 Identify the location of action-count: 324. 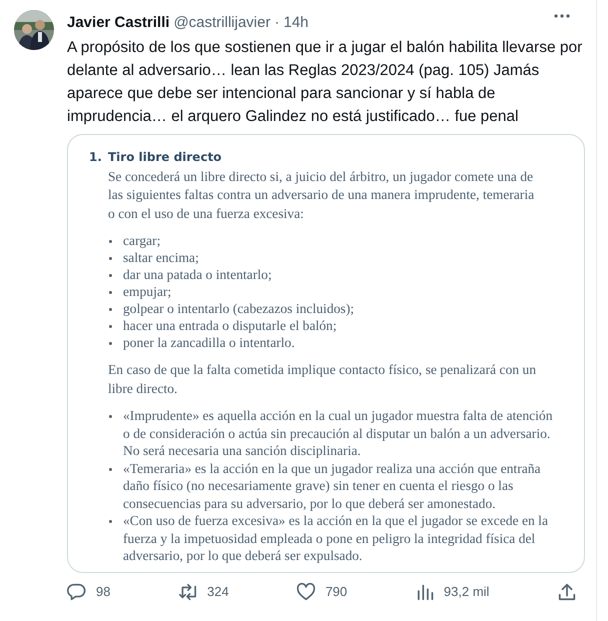
(218, 591).